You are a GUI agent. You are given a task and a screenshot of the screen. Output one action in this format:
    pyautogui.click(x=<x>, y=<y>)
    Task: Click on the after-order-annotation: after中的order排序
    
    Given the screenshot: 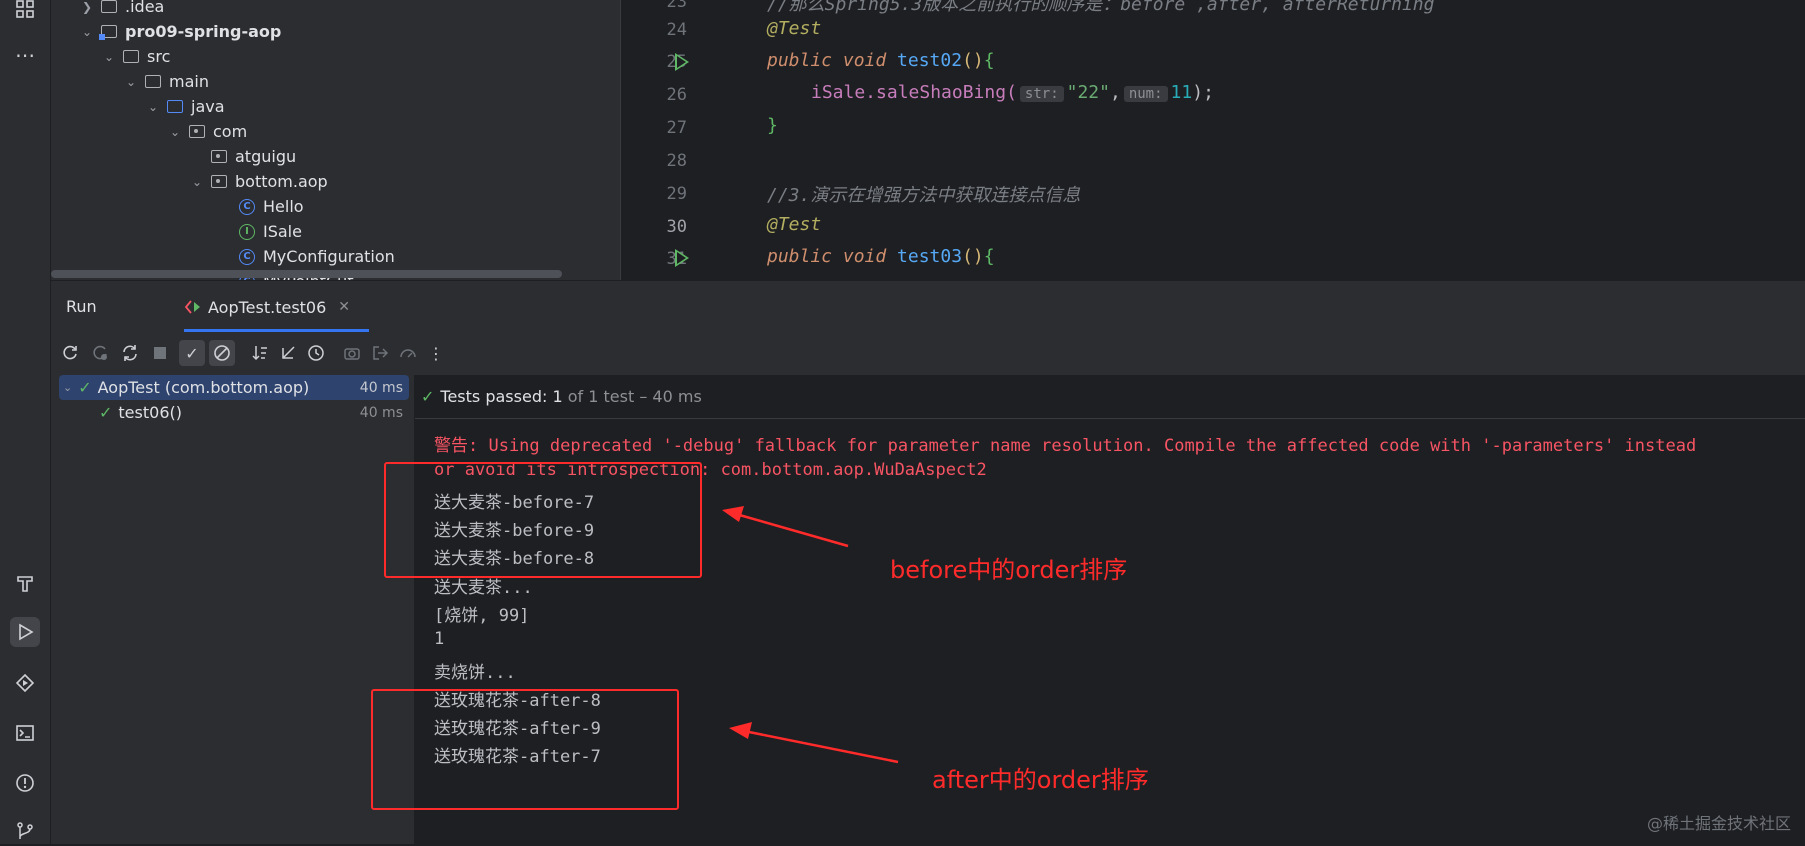 What is the action you would take?
    pyautogui.click(x=1040, y=780)
    